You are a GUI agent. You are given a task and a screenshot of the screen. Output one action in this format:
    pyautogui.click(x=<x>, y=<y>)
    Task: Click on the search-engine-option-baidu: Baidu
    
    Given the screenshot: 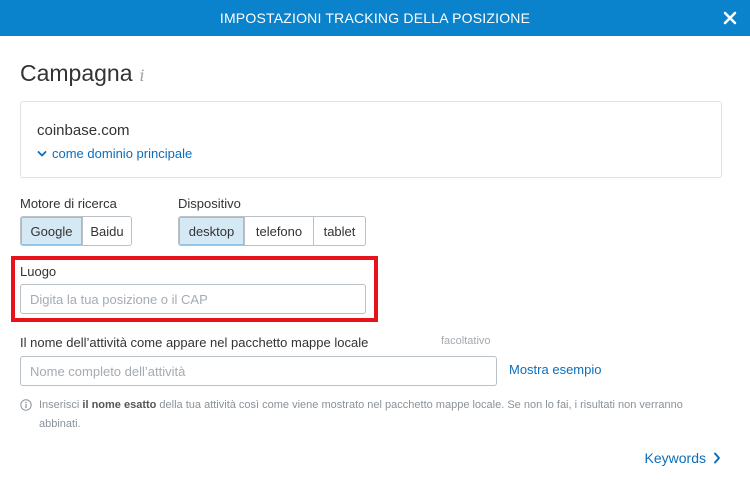 What is the action you would take?
    pyautogui.click(x=106, y=231)
    